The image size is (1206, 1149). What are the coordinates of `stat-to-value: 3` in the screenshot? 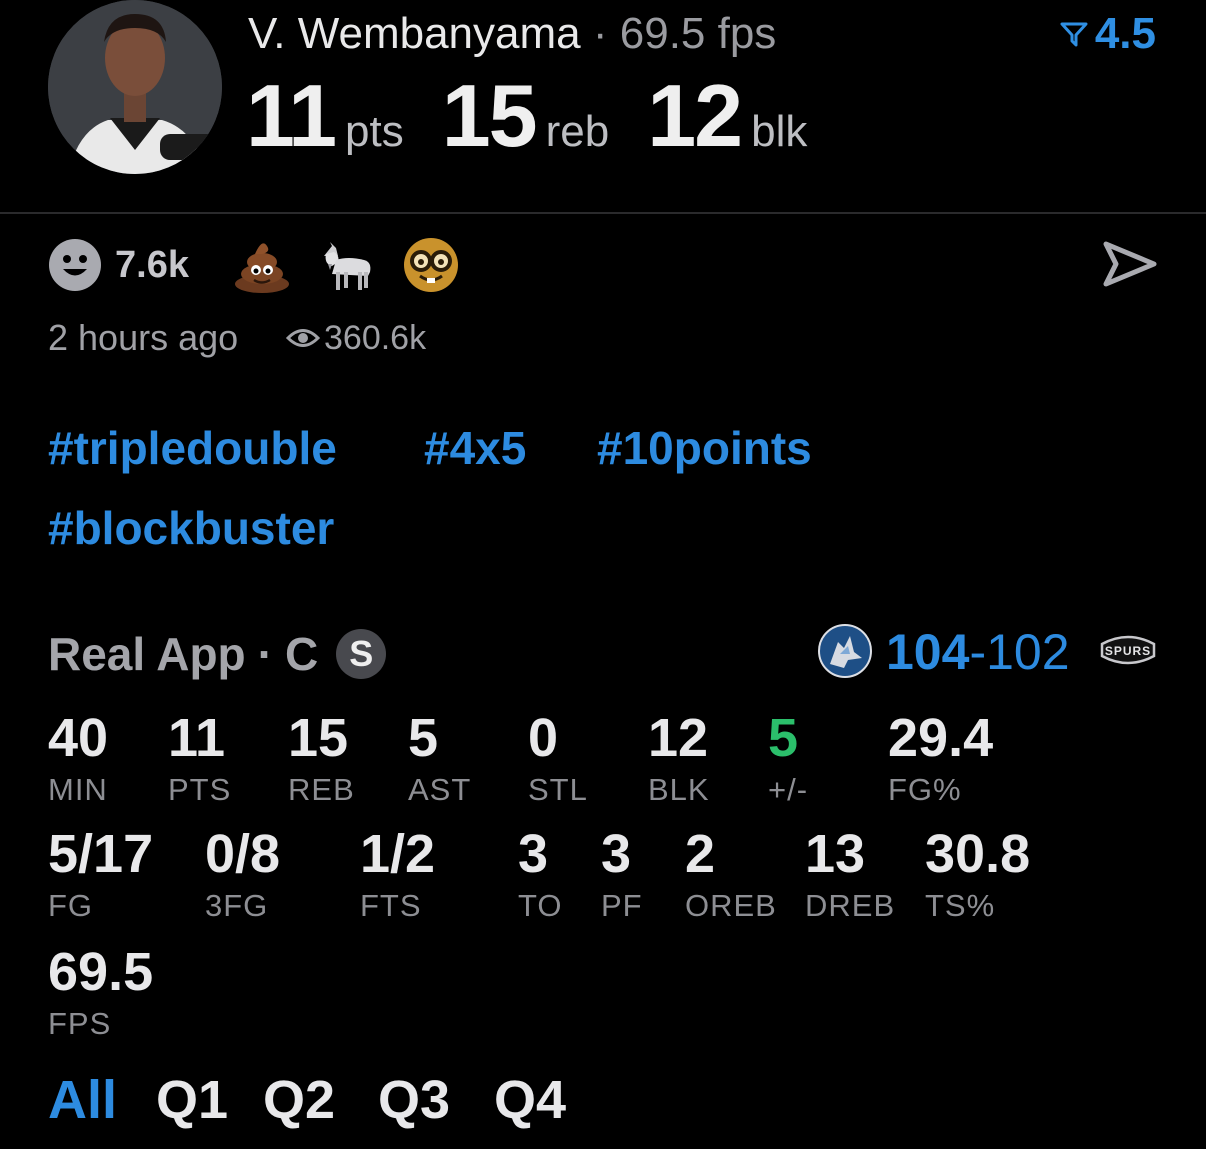 It's located at (533, 854).